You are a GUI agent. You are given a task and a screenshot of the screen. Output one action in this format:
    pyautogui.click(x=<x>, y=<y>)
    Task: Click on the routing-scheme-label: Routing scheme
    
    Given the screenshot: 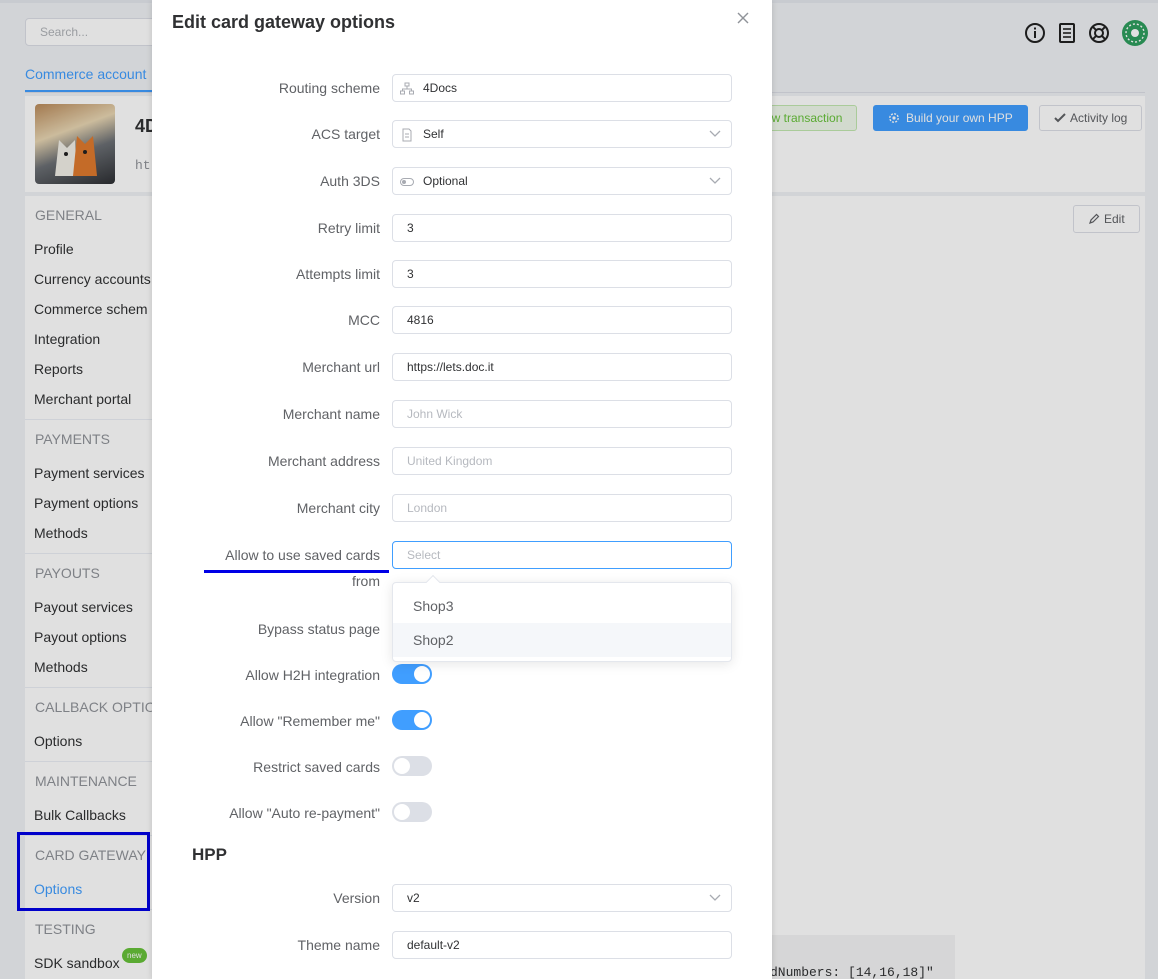 What is the action you would take?
    pyautogui.click(x=329, y=88)
    